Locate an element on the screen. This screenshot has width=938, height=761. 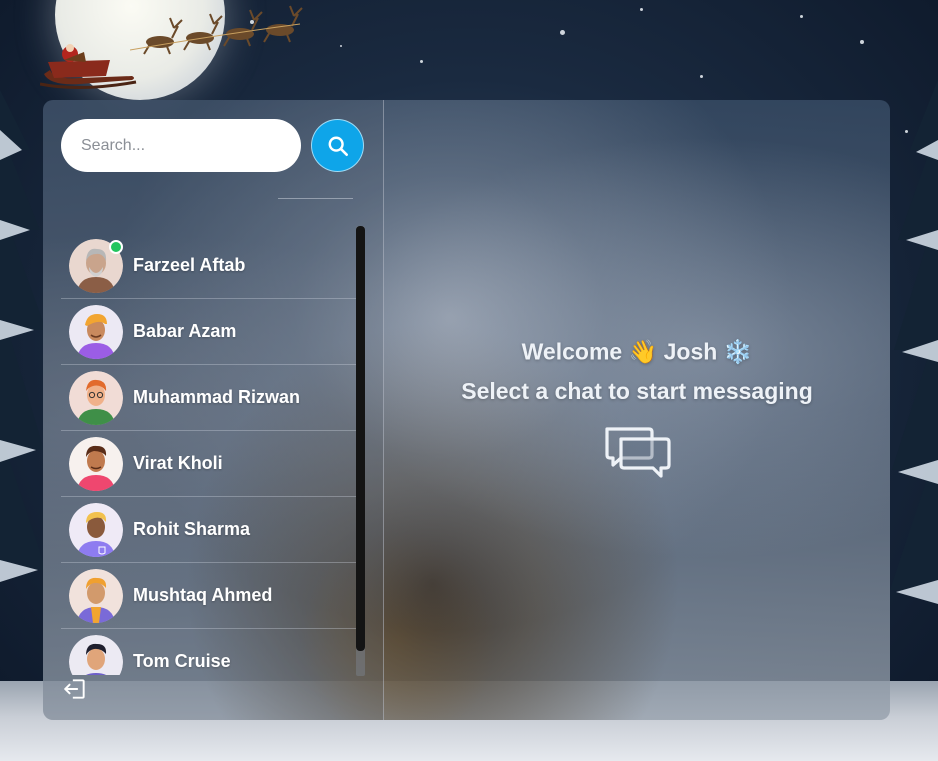
select-chat-prompt: Select a chat to start messaging is located at coordinates (637, 391).